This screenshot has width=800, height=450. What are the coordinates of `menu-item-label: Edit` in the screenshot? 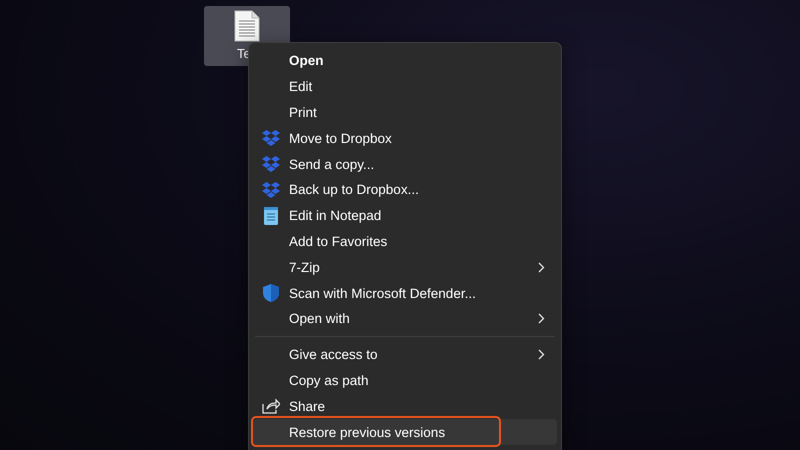 It's located at (301, 86).